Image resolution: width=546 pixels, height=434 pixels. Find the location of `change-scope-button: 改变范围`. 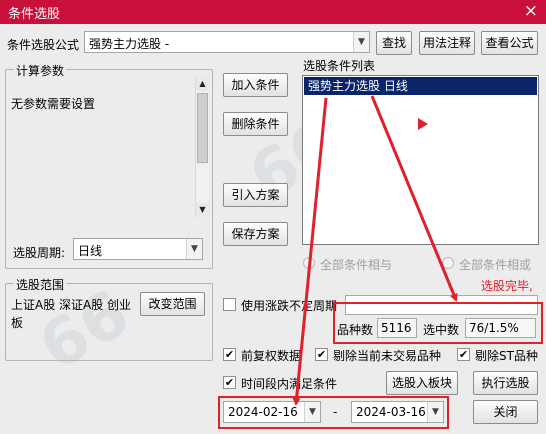

change-scope-button: 改变范围 is located at coordinates (172, 304).